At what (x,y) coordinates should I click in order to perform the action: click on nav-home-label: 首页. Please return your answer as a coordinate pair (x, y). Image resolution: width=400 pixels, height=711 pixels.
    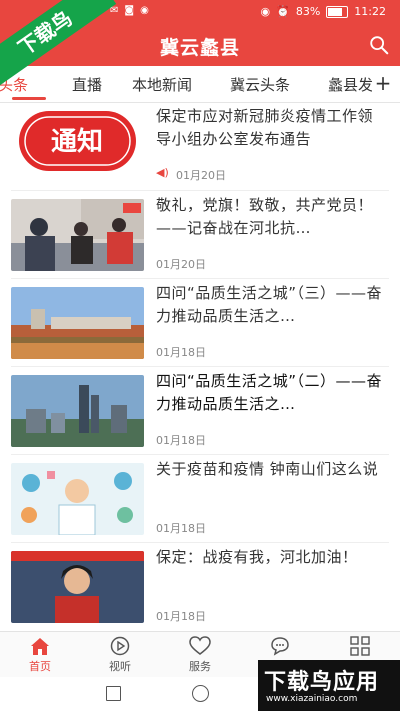
    Looking at the image, I should click on (40, 666).